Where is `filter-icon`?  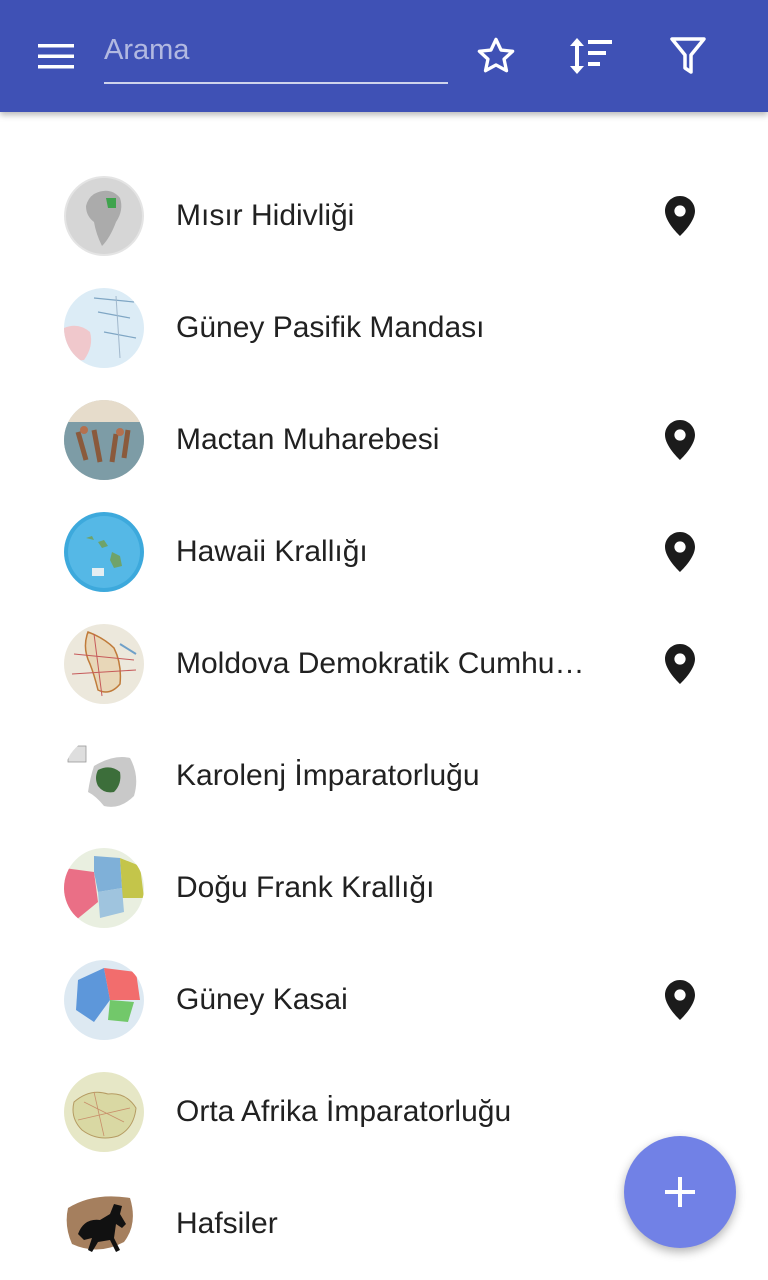
filter-icon is located at coordinates (688, 55).